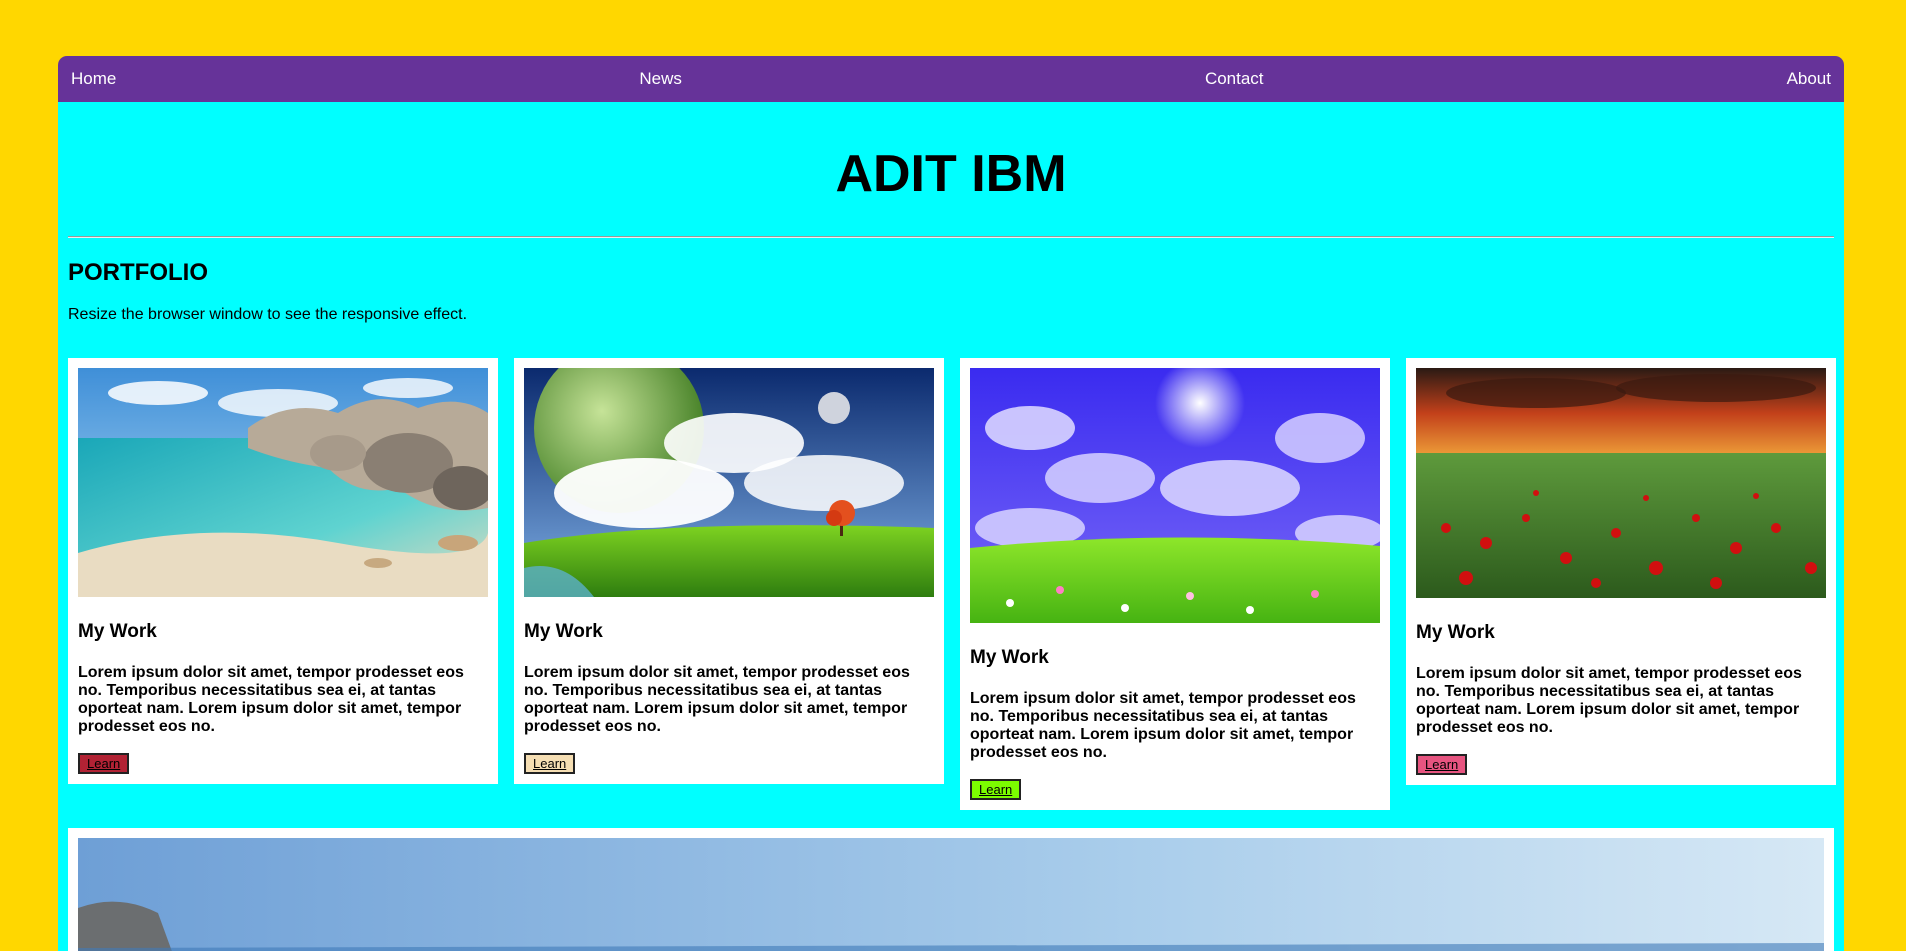  Describe the element at coordinates (660, 79) in the screenshot. I see `nav-news-link: News` at that location.